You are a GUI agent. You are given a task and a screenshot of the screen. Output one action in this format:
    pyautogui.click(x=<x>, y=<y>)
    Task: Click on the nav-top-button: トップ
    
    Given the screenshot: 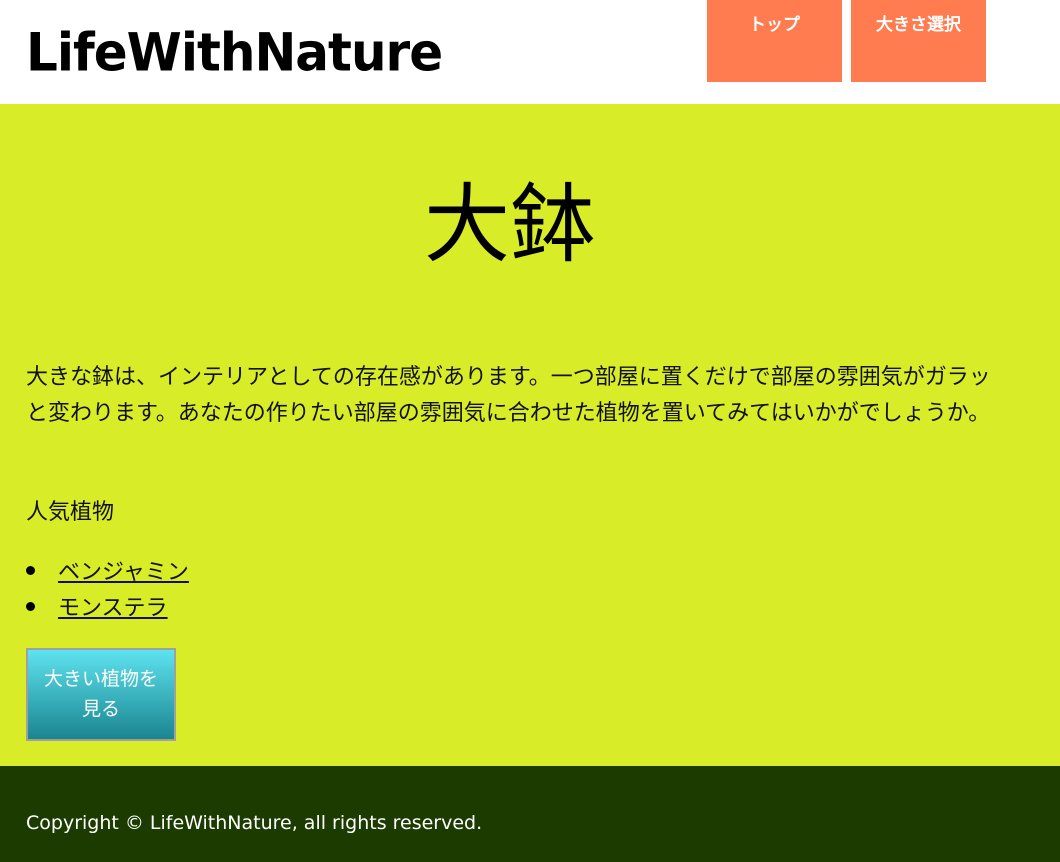 What is the action you would take?
    pyautogui.click(x=774, y=41)
    